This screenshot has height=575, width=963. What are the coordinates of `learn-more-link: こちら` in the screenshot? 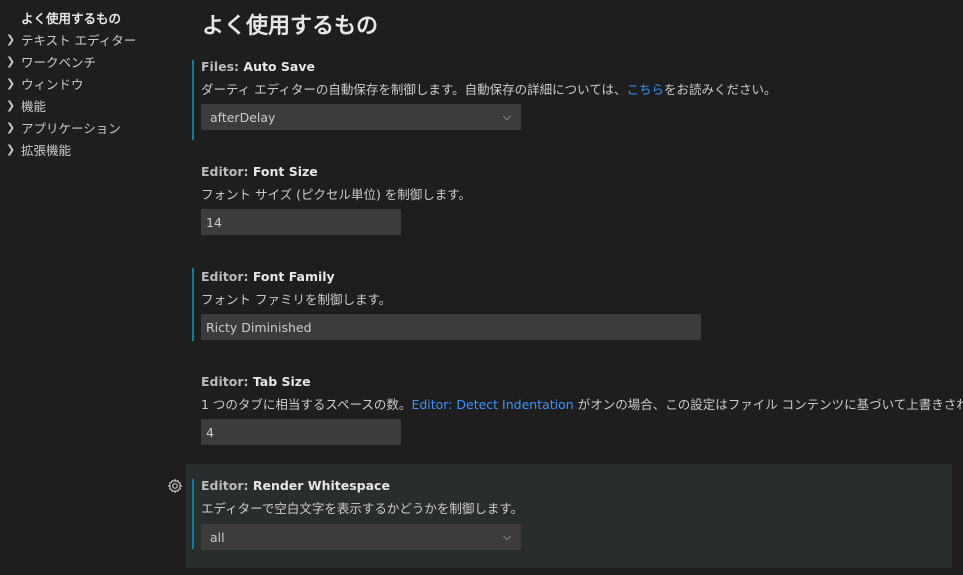 It's located at (645, 89).